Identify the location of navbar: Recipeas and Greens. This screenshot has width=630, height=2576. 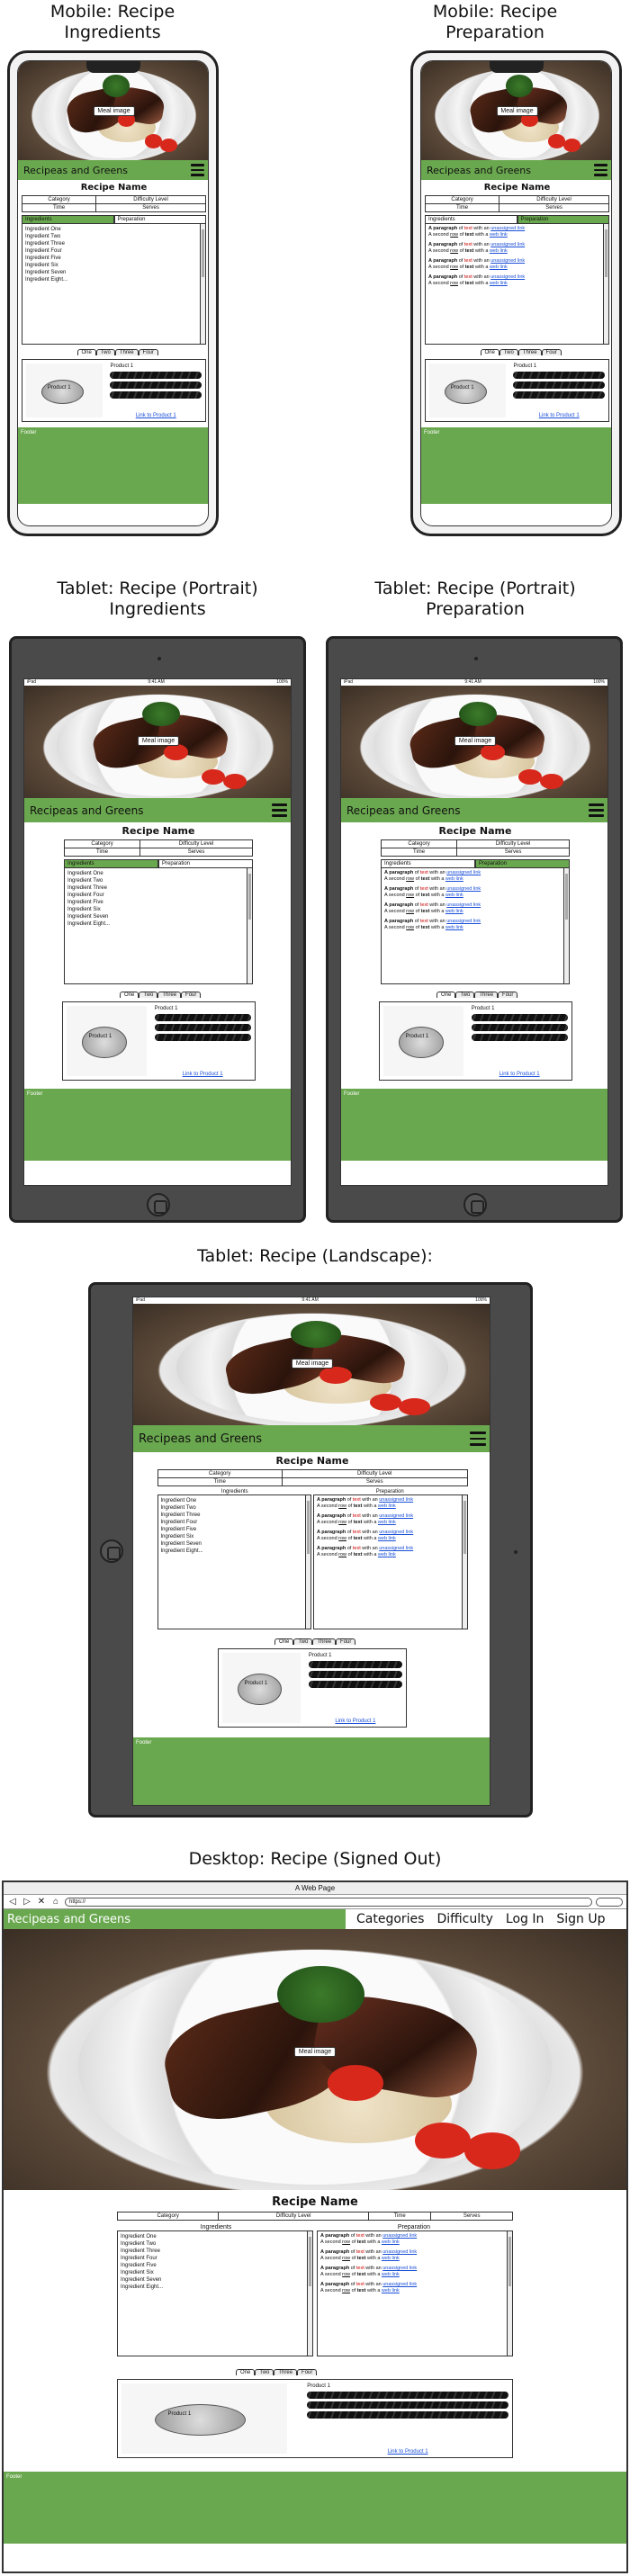
(516, 170).